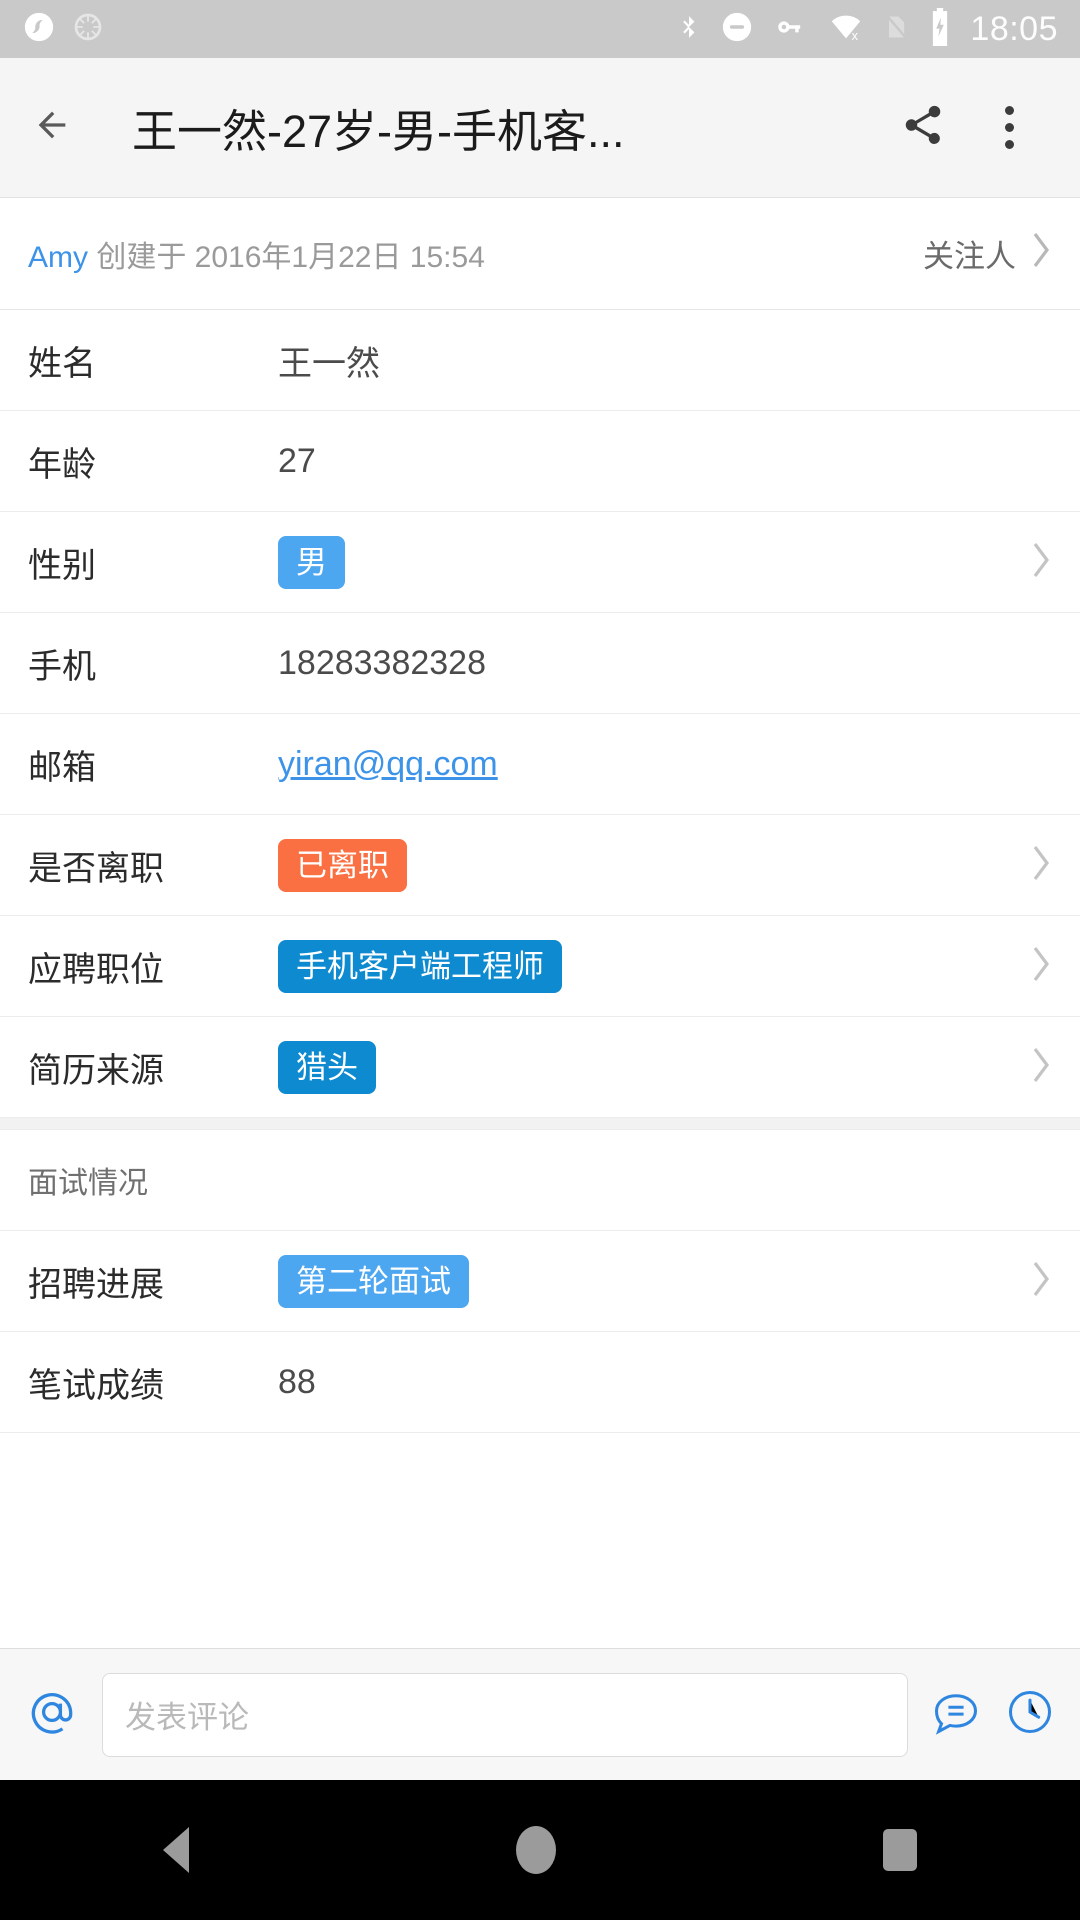 Image resolution: width=1080 pixels, height=1920 pixels. I want to click on field-row: 笔试成绩 88, so click(540, 1382).